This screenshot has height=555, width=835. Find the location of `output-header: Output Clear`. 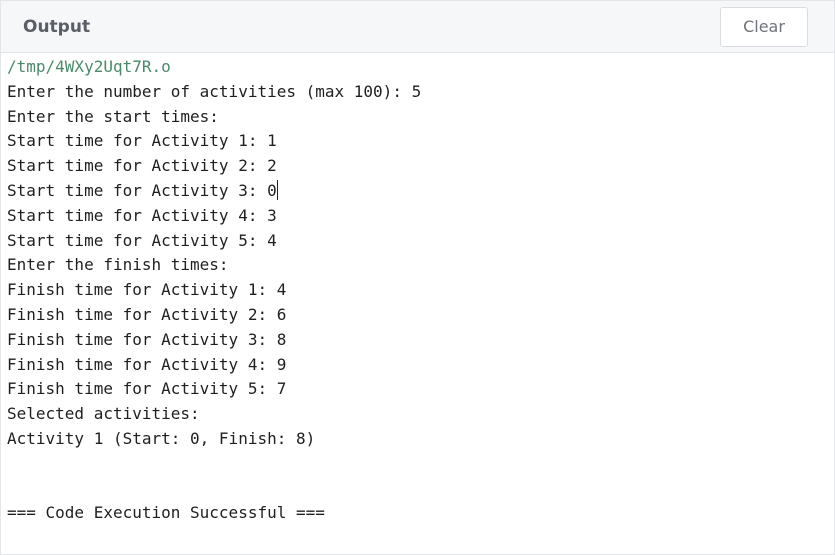

output-header: Output Clear is located at coordinates (417, 27).